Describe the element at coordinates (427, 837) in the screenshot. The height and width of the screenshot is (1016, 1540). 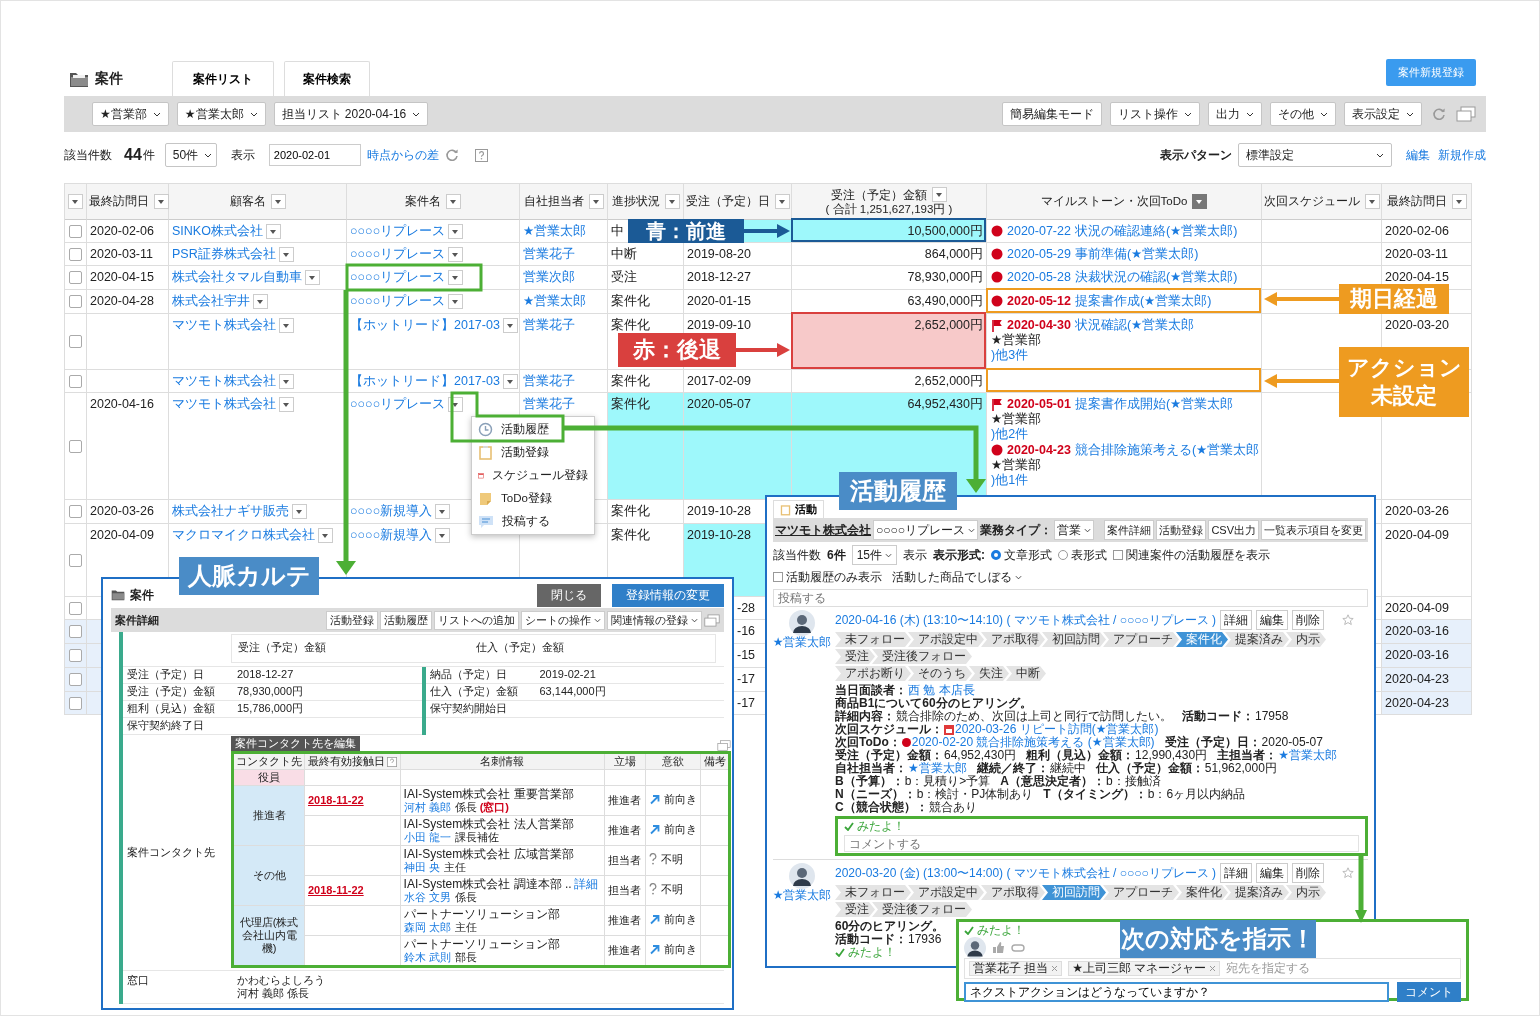
I see `contact-link: 小田 龍一` at that location.